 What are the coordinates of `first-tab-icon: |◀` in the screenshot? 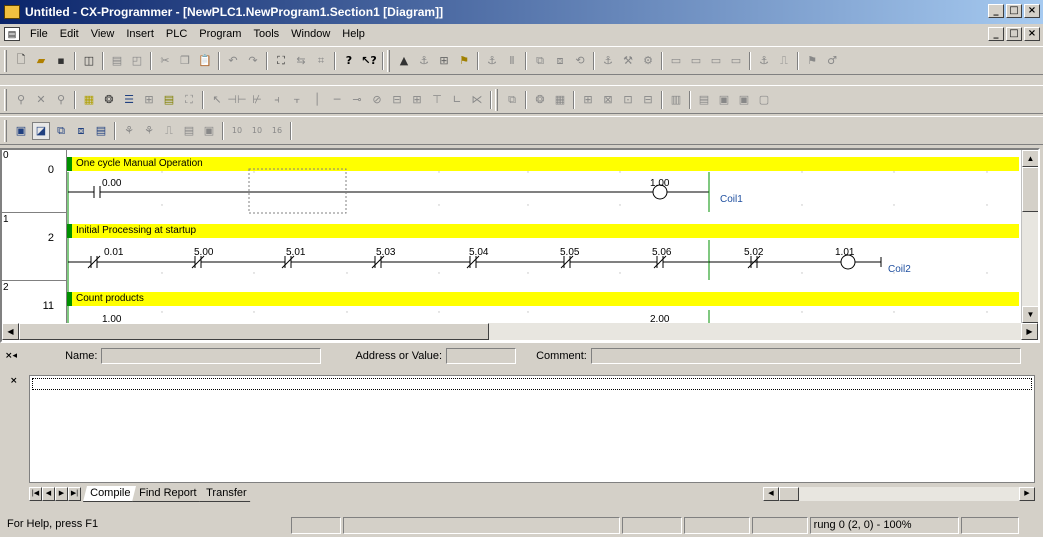 It's located at (35, 494).